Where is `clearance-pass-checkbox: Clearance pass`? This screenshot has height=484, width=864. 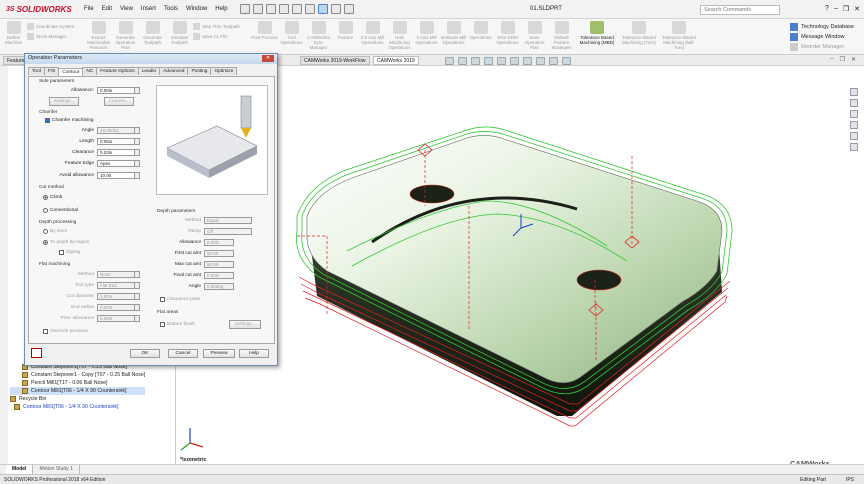 clearance-pass-checkbox: Clearance pass is located at coordinates (180, 299).